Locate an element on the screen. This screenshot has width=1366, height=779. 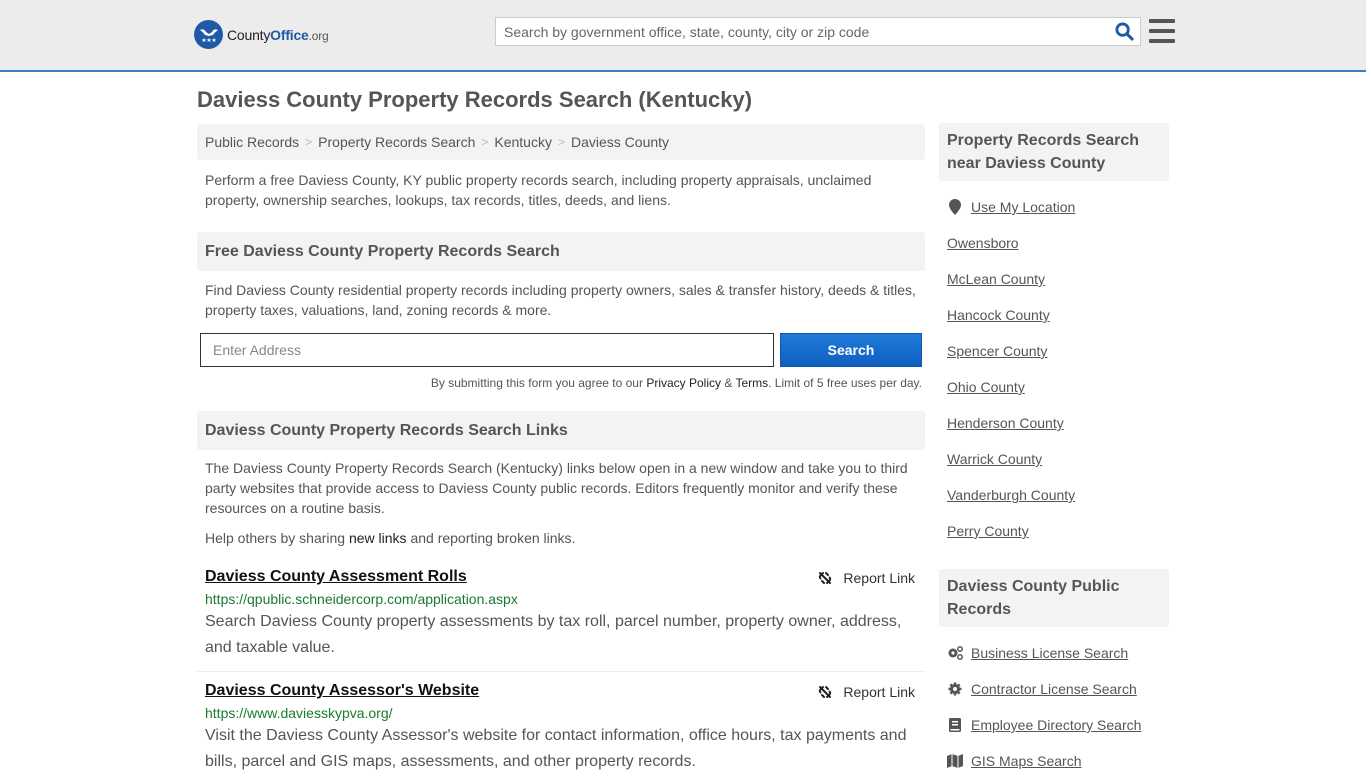
nearby-link-vanderburgh-county: Vanderburgh County is located at coordinates (1011, 495).